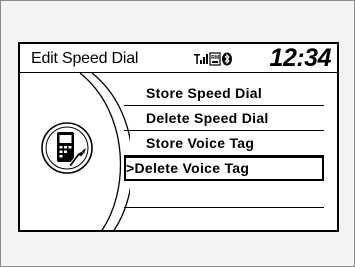  Describe the element at coordinates (227, 59) in the screenshot. I see `bluetooth-icon` at that location.